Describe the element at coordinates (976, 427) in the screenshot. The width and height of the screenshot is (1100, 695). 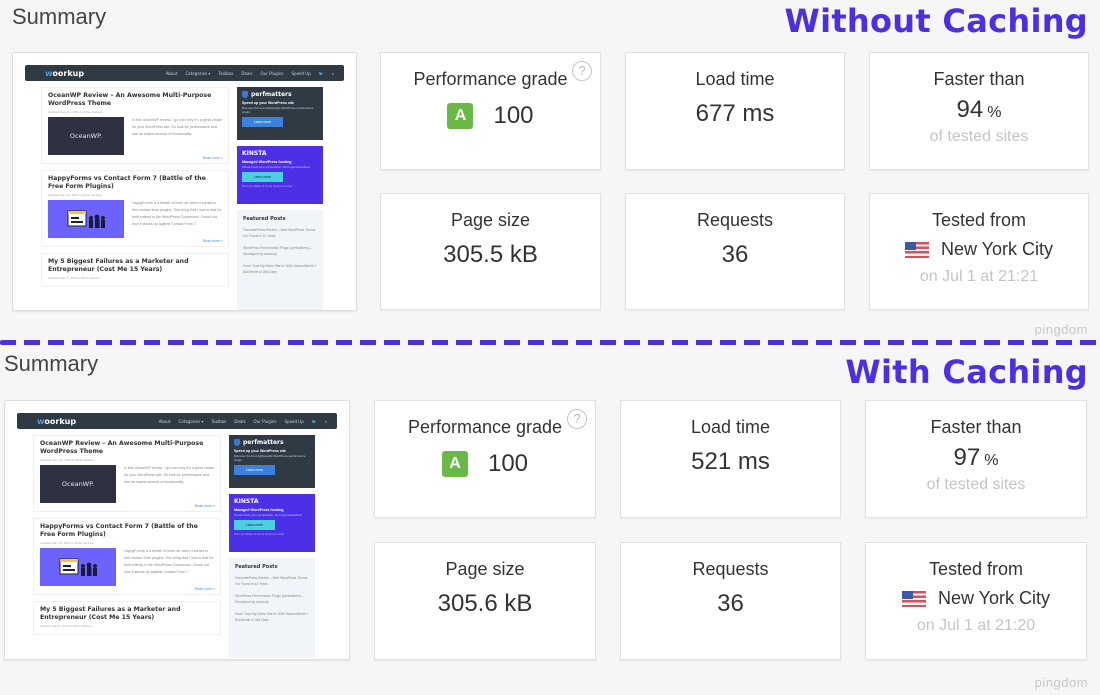
I see `card-label: Faster than` at that location.